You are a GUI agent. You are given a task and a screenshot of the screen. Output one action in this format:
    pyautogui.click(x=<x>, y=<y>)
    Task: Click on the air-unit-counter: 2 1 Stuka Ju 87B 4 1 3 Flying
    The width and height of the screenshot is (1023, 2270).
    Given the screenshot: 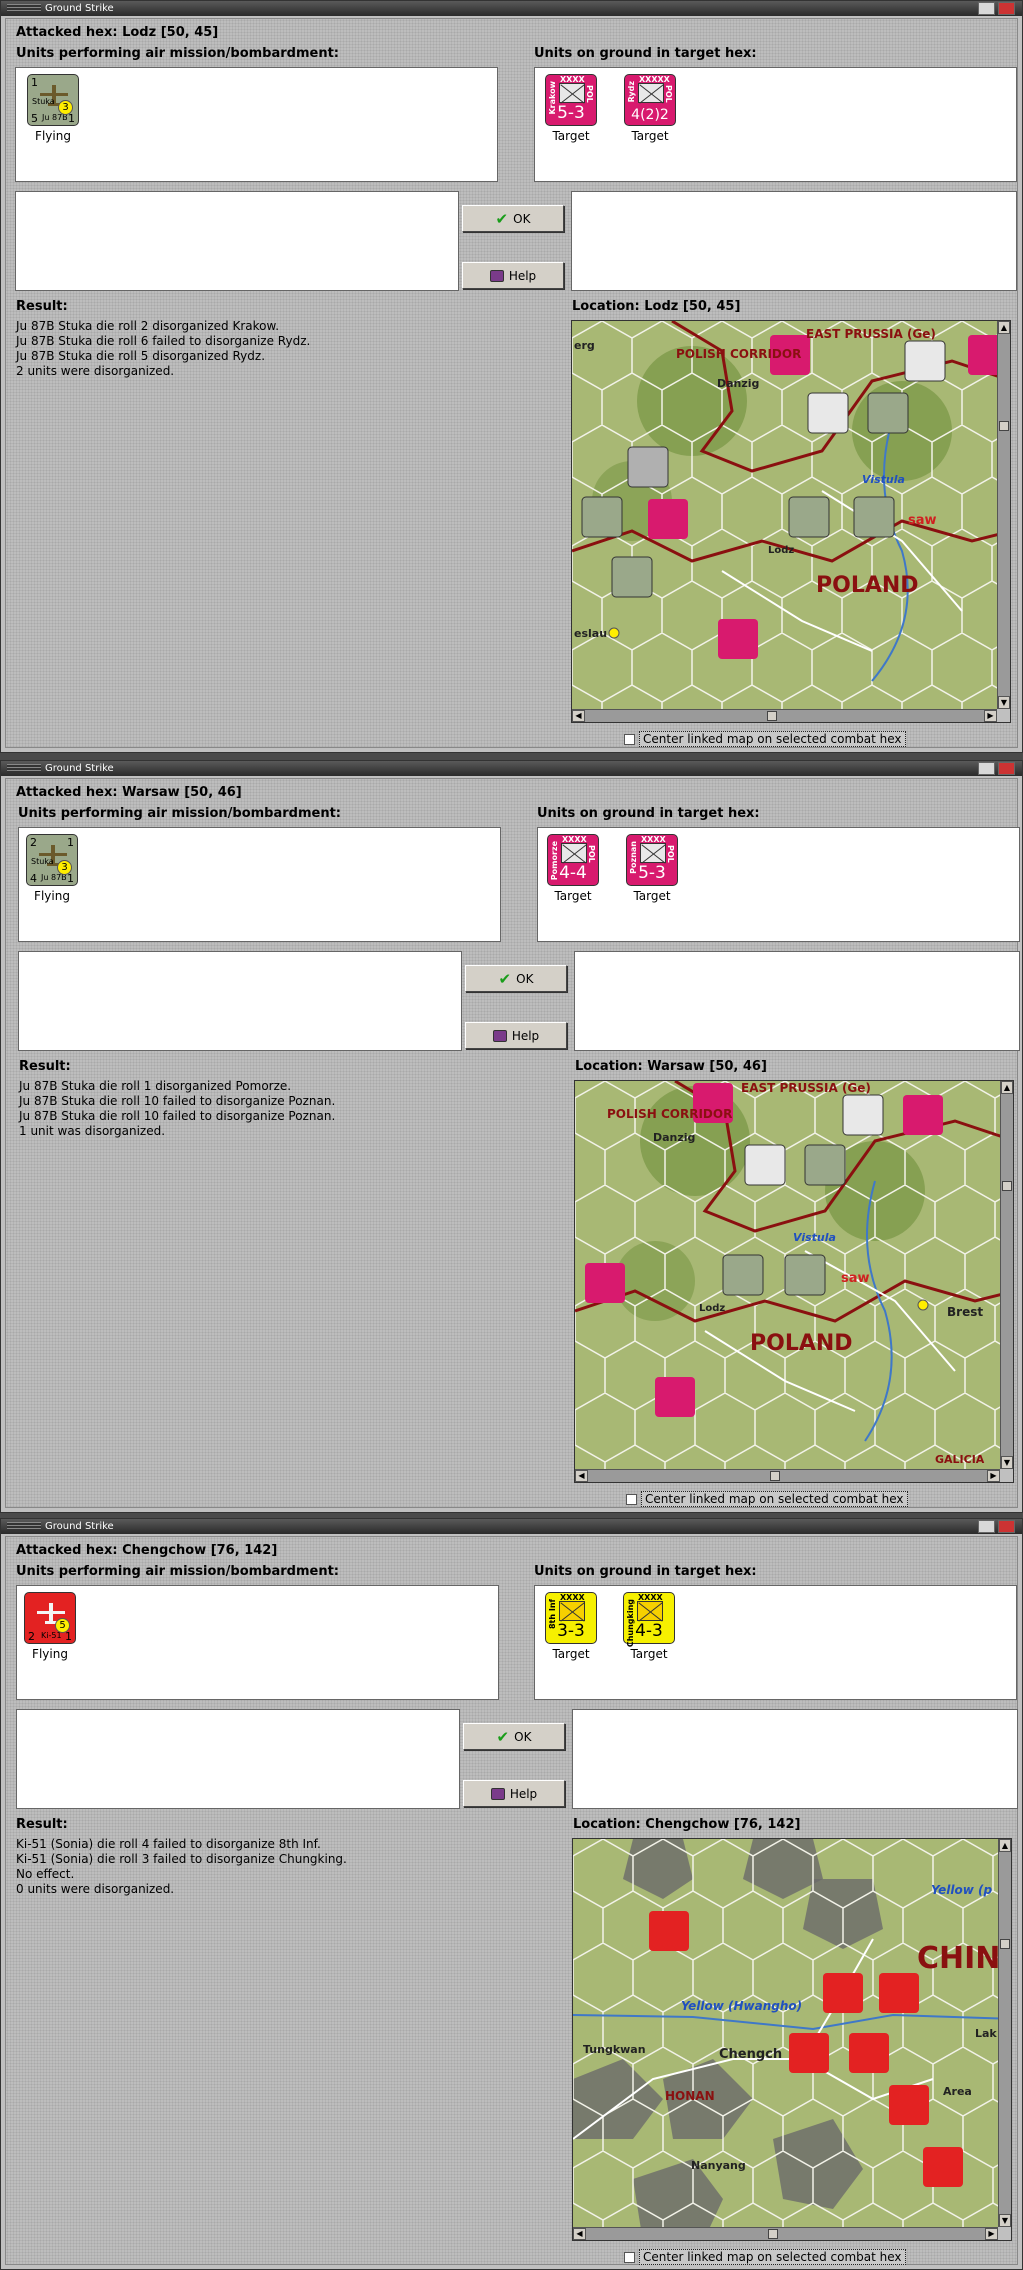 What is the action you would take?
    pyautogui.click(x=52, y=871)
    